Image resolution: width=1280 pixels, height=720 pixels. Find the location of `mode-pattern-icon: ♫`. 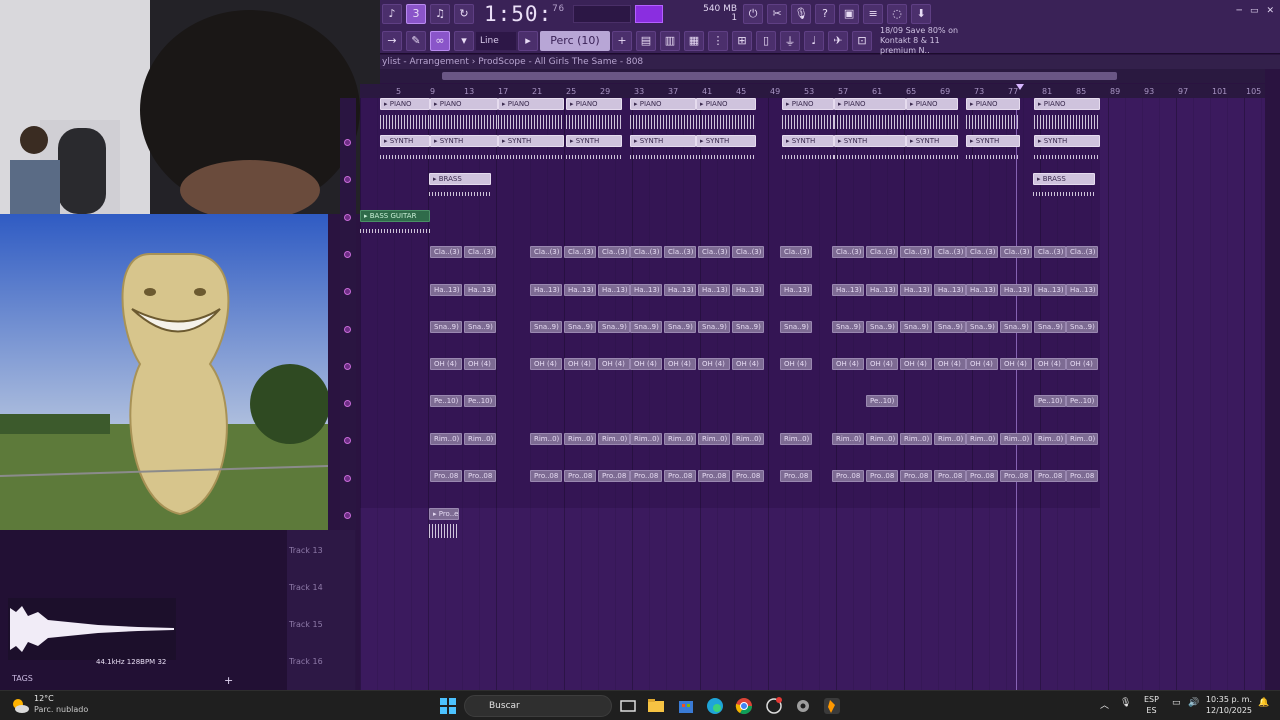

mode-pattern-icon: ♫ is located at coordinates (440, 13).